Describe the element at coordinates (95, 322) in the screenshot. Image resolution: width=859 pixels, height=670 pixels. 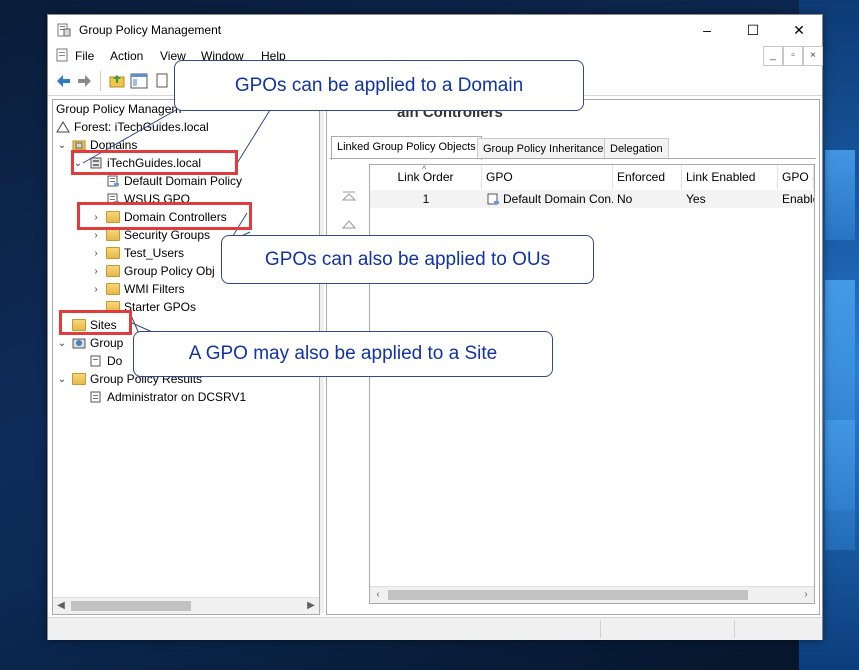
I see `sites-highlight-box` at that location.